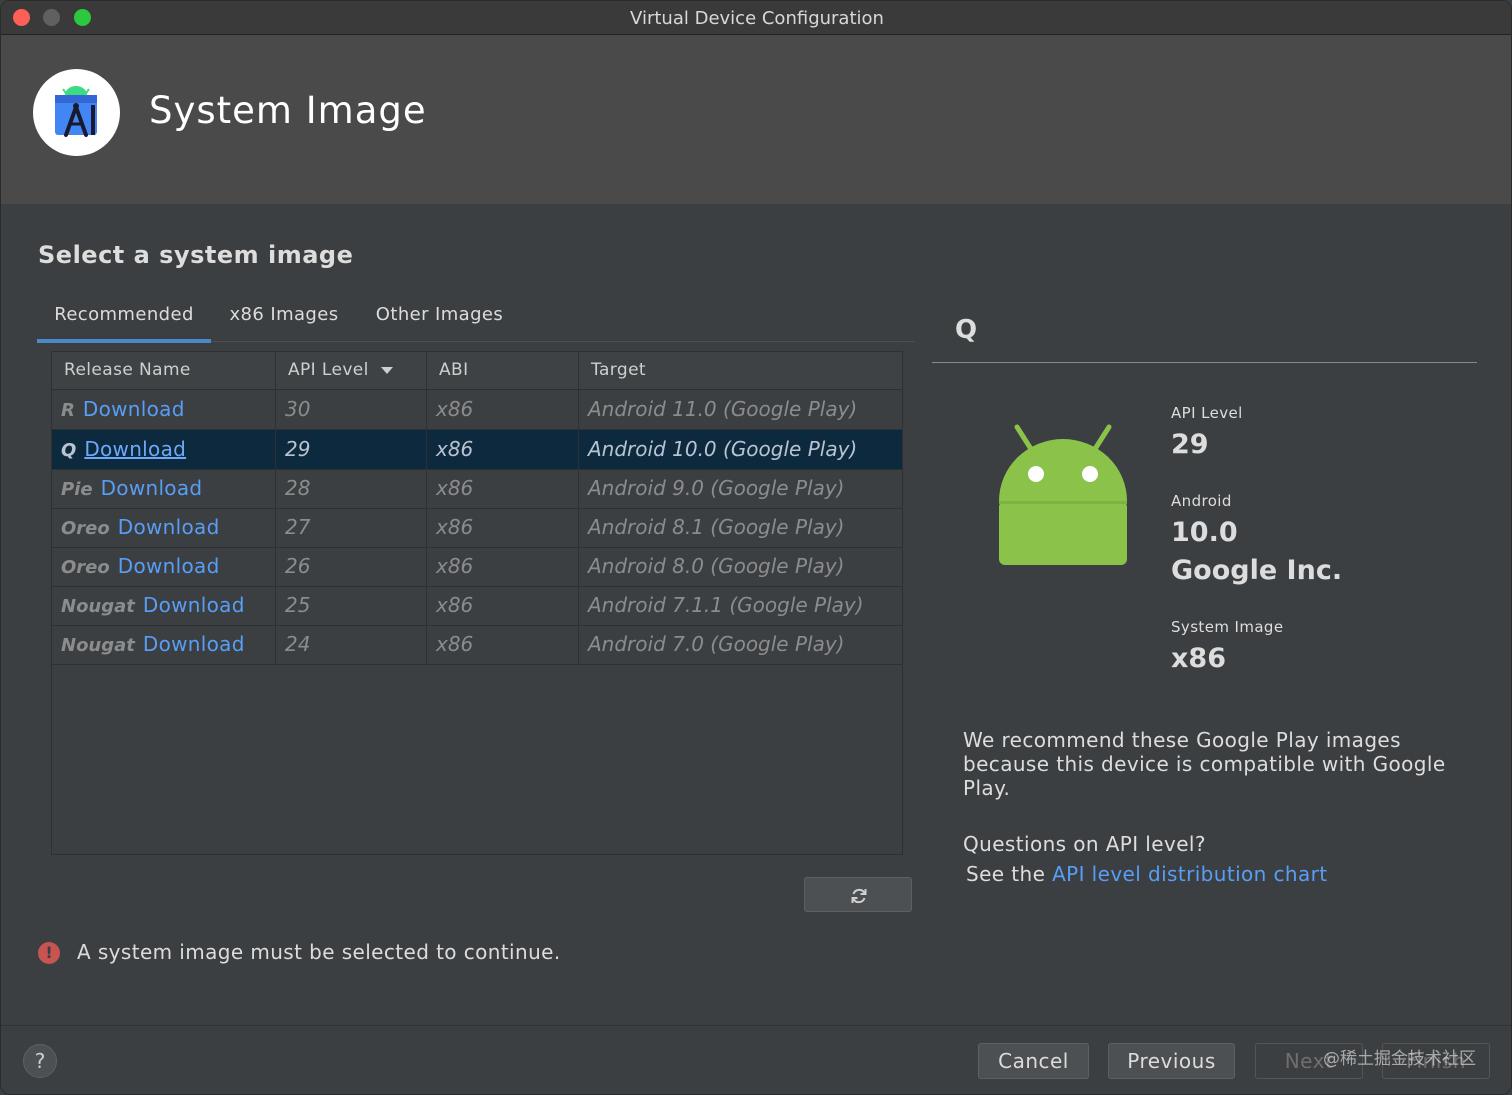  Describe the element at coordinates (1189, 874) in the screenshot. I see `api-level-distribution-chart-link: API level distribution chart` at that location.